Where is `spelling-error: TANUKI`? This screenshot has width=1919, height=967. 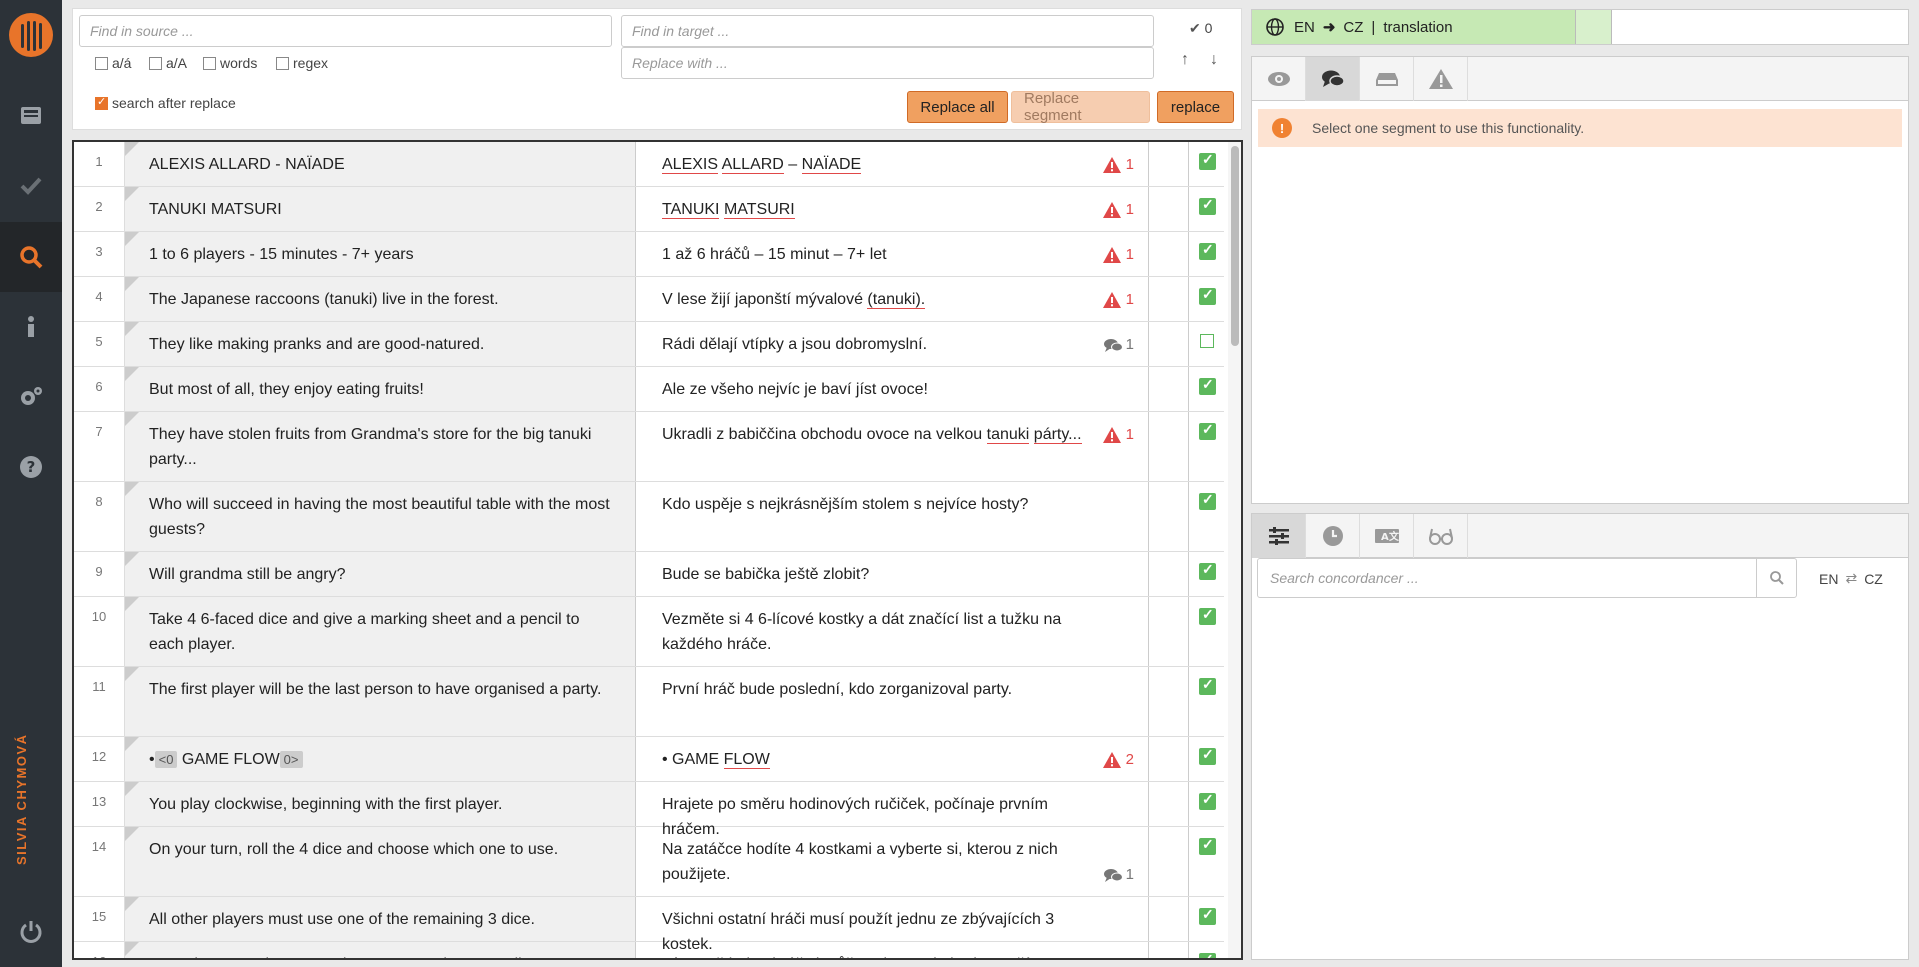 spelling-error: TANUKI is located at coordinates (691, 210).